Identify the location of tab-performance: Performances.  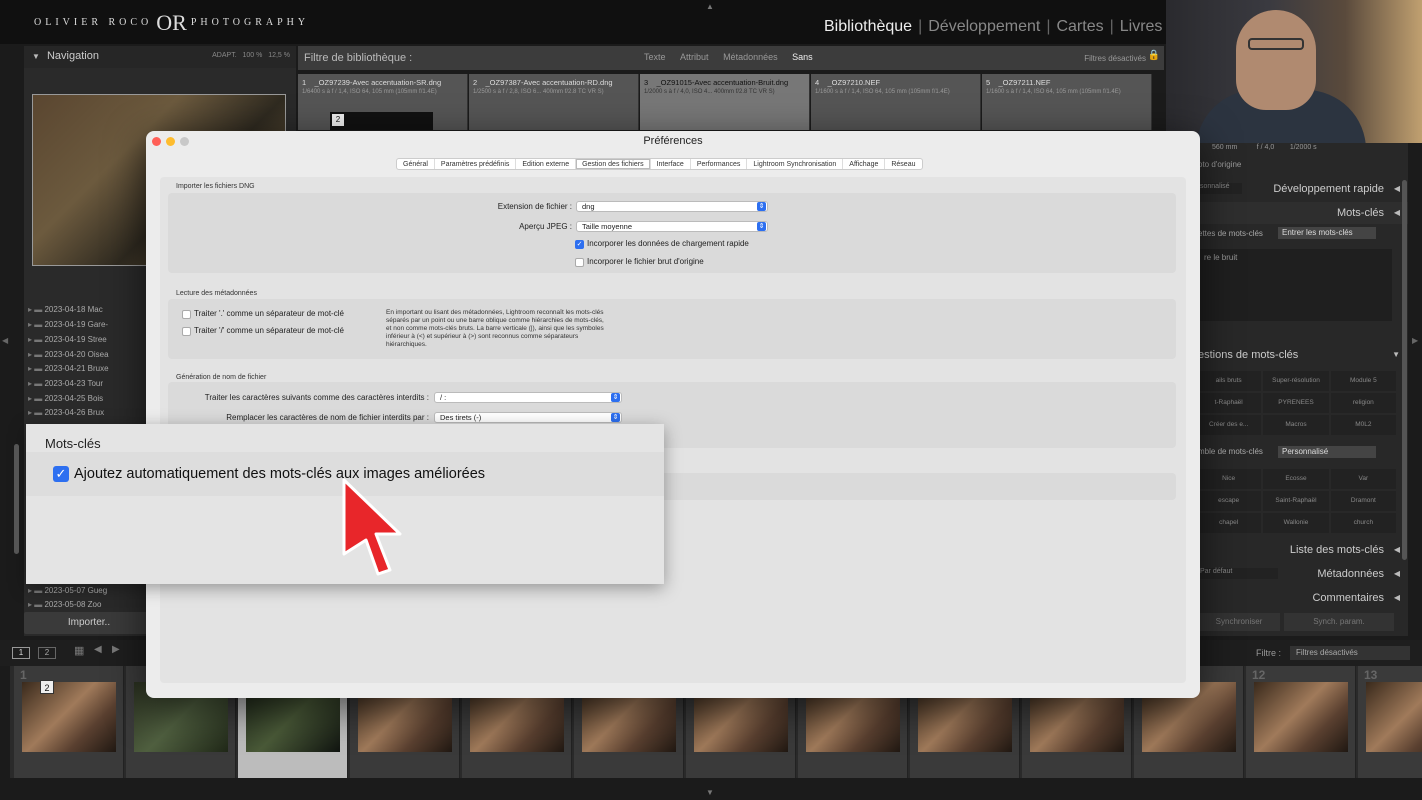
(719, 164).